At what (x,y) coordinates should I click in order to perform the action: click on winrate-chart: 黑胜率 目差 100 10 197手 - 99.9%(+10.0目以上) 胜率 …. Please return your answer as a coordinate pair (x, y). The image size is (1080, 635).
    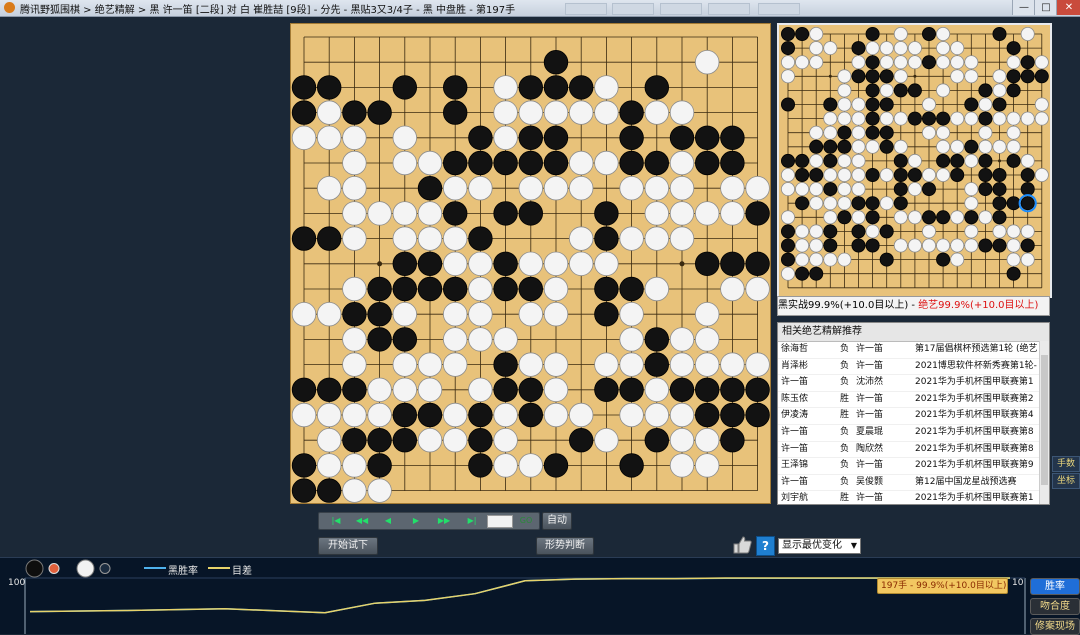
    Looking at the image, I should click on (540, 596).